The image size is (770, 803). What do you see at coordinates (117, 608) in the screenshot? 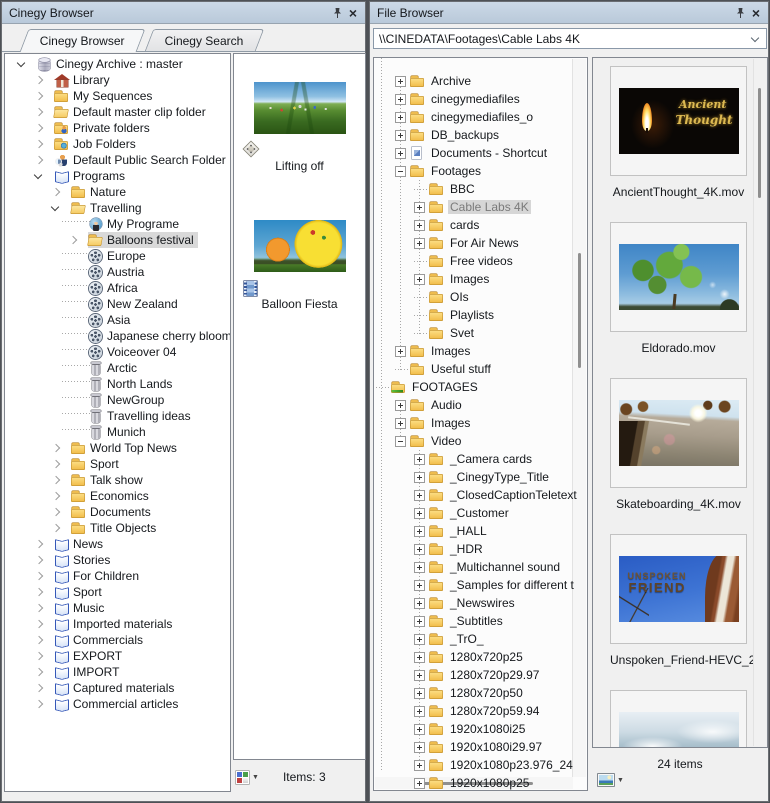
I see `tree-item: Music` at bounding box center [117, 608].